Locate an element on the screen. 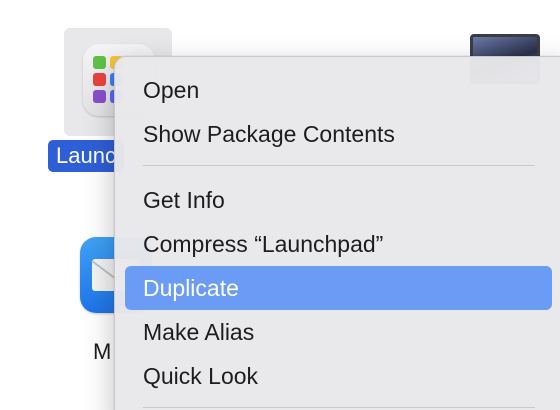 This screenshot has width=560, height=410. menu-item-open: Open is located at coordinates (338, 90).